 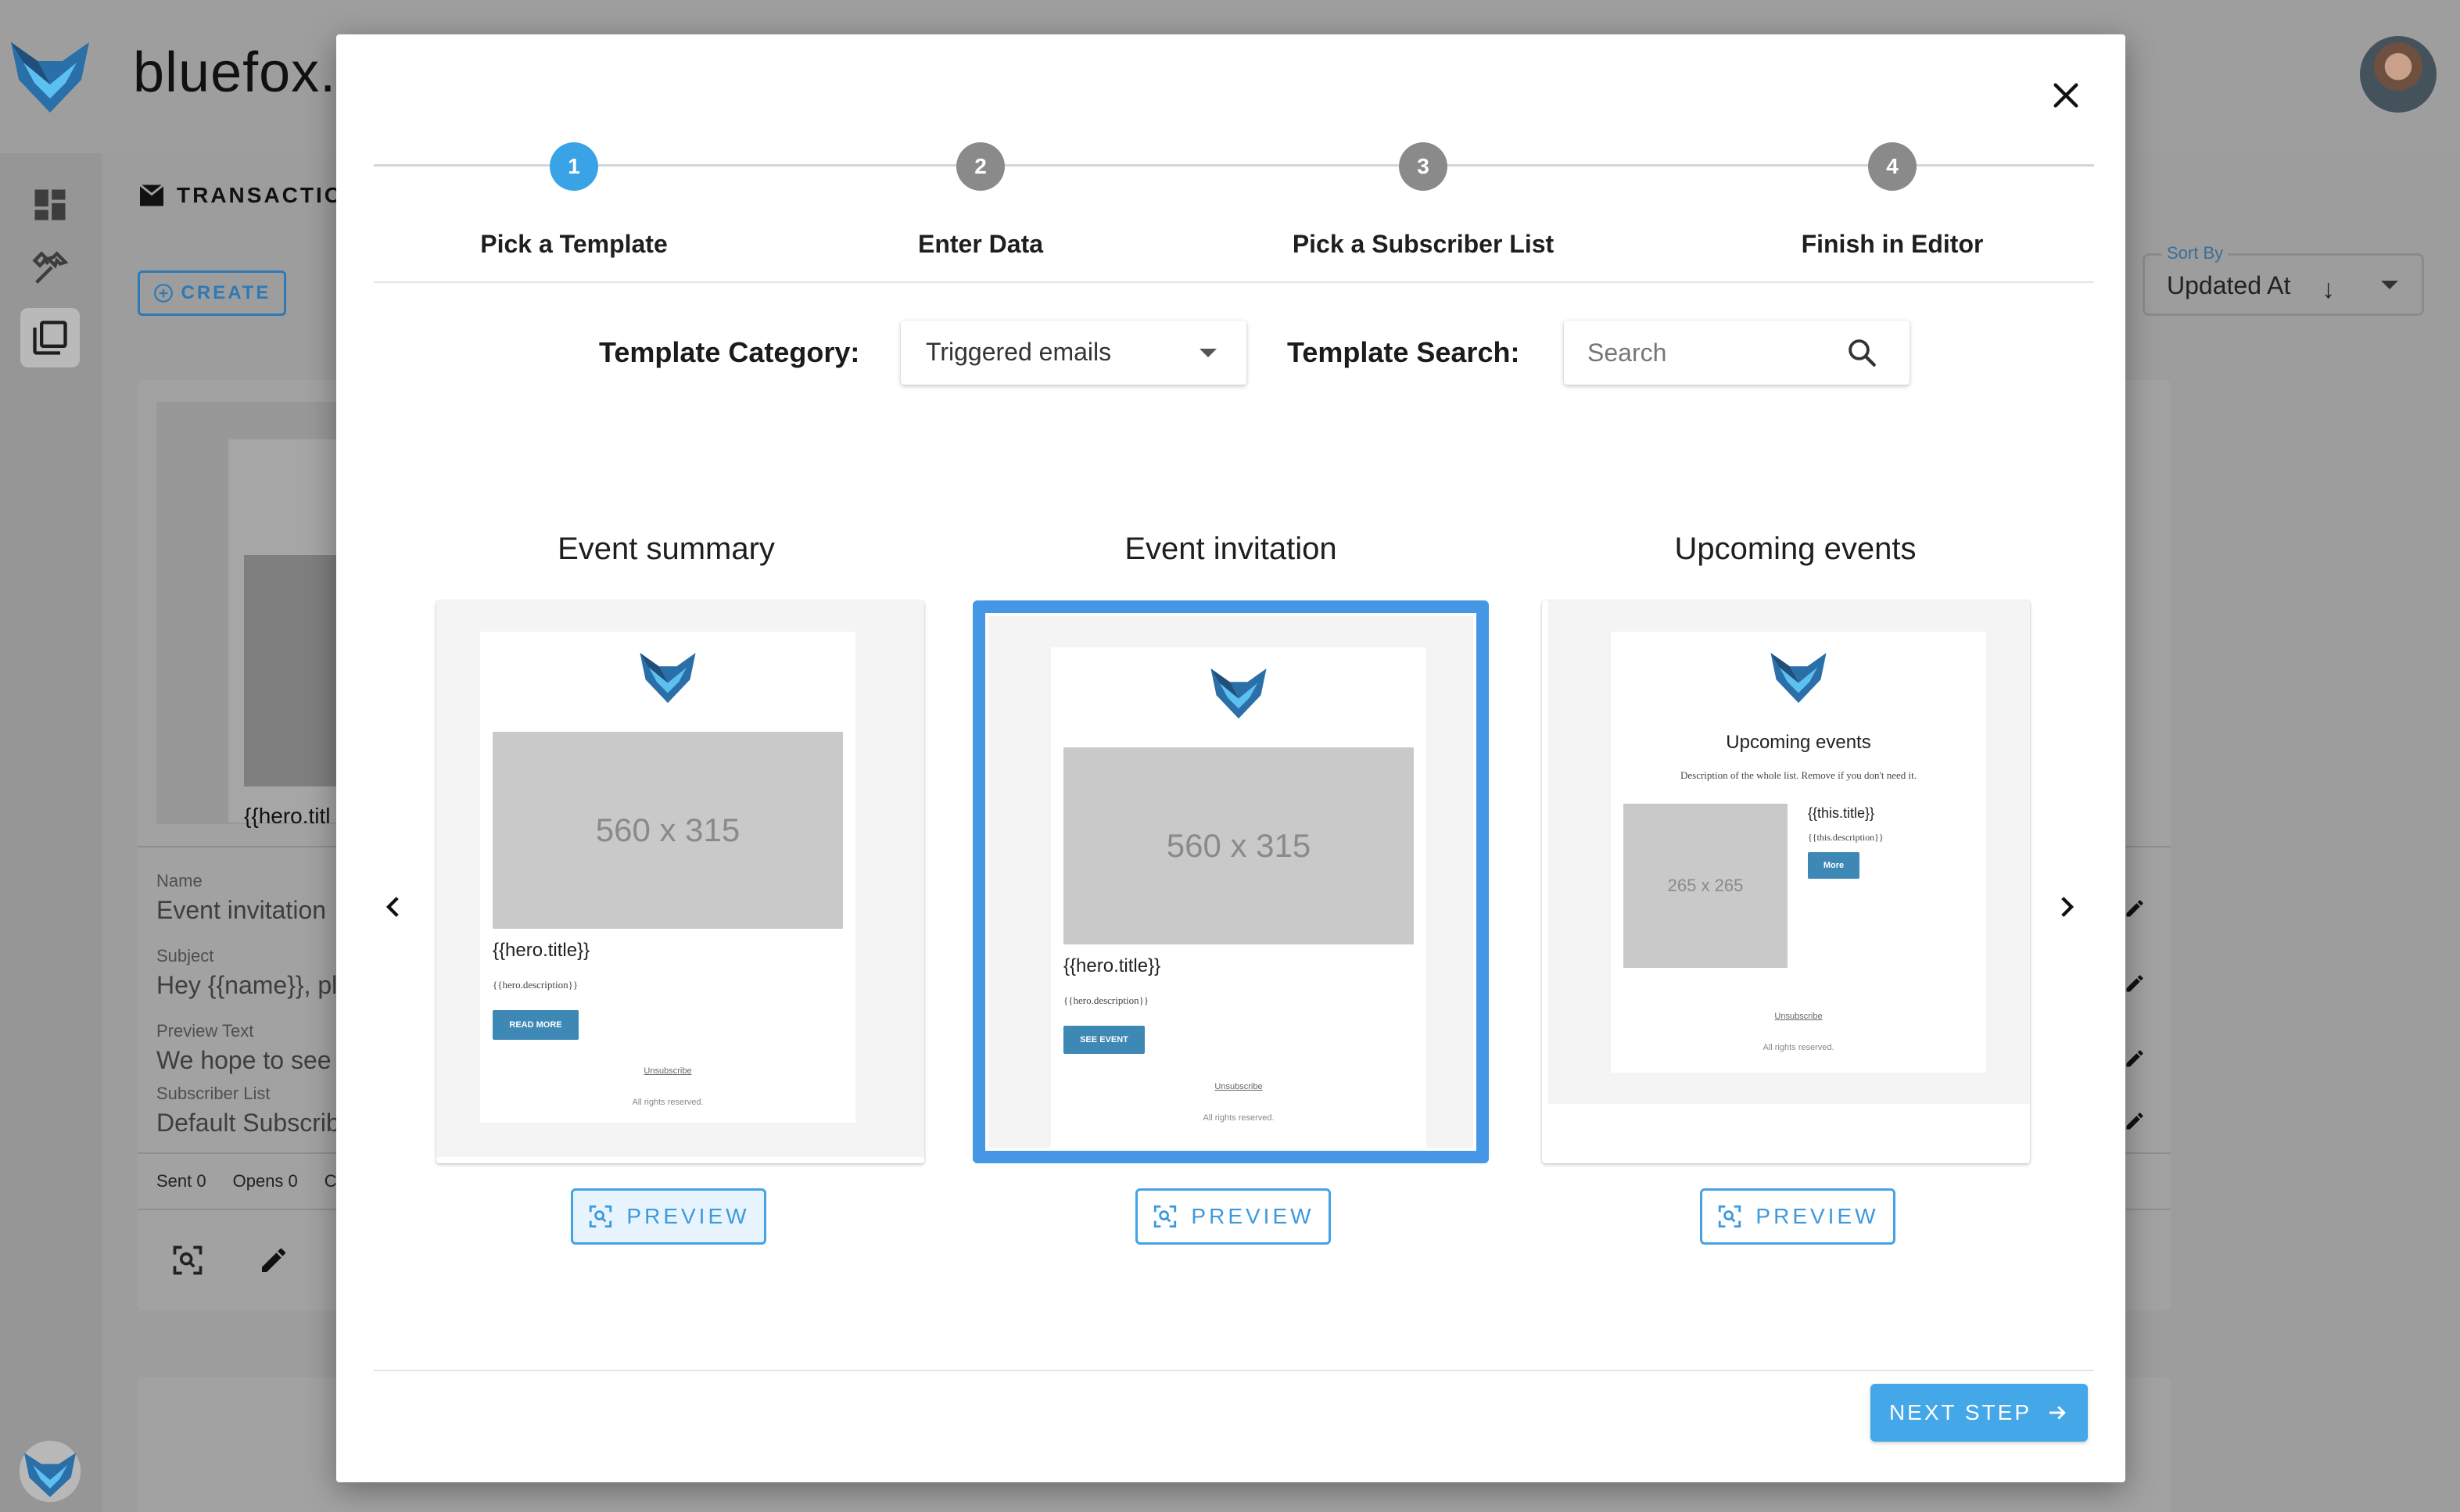 What do you see at coordinates (536, 1025) in the screenshot?
I see `email-cta-button: READ MORE` at bounding box center [536, 1025].